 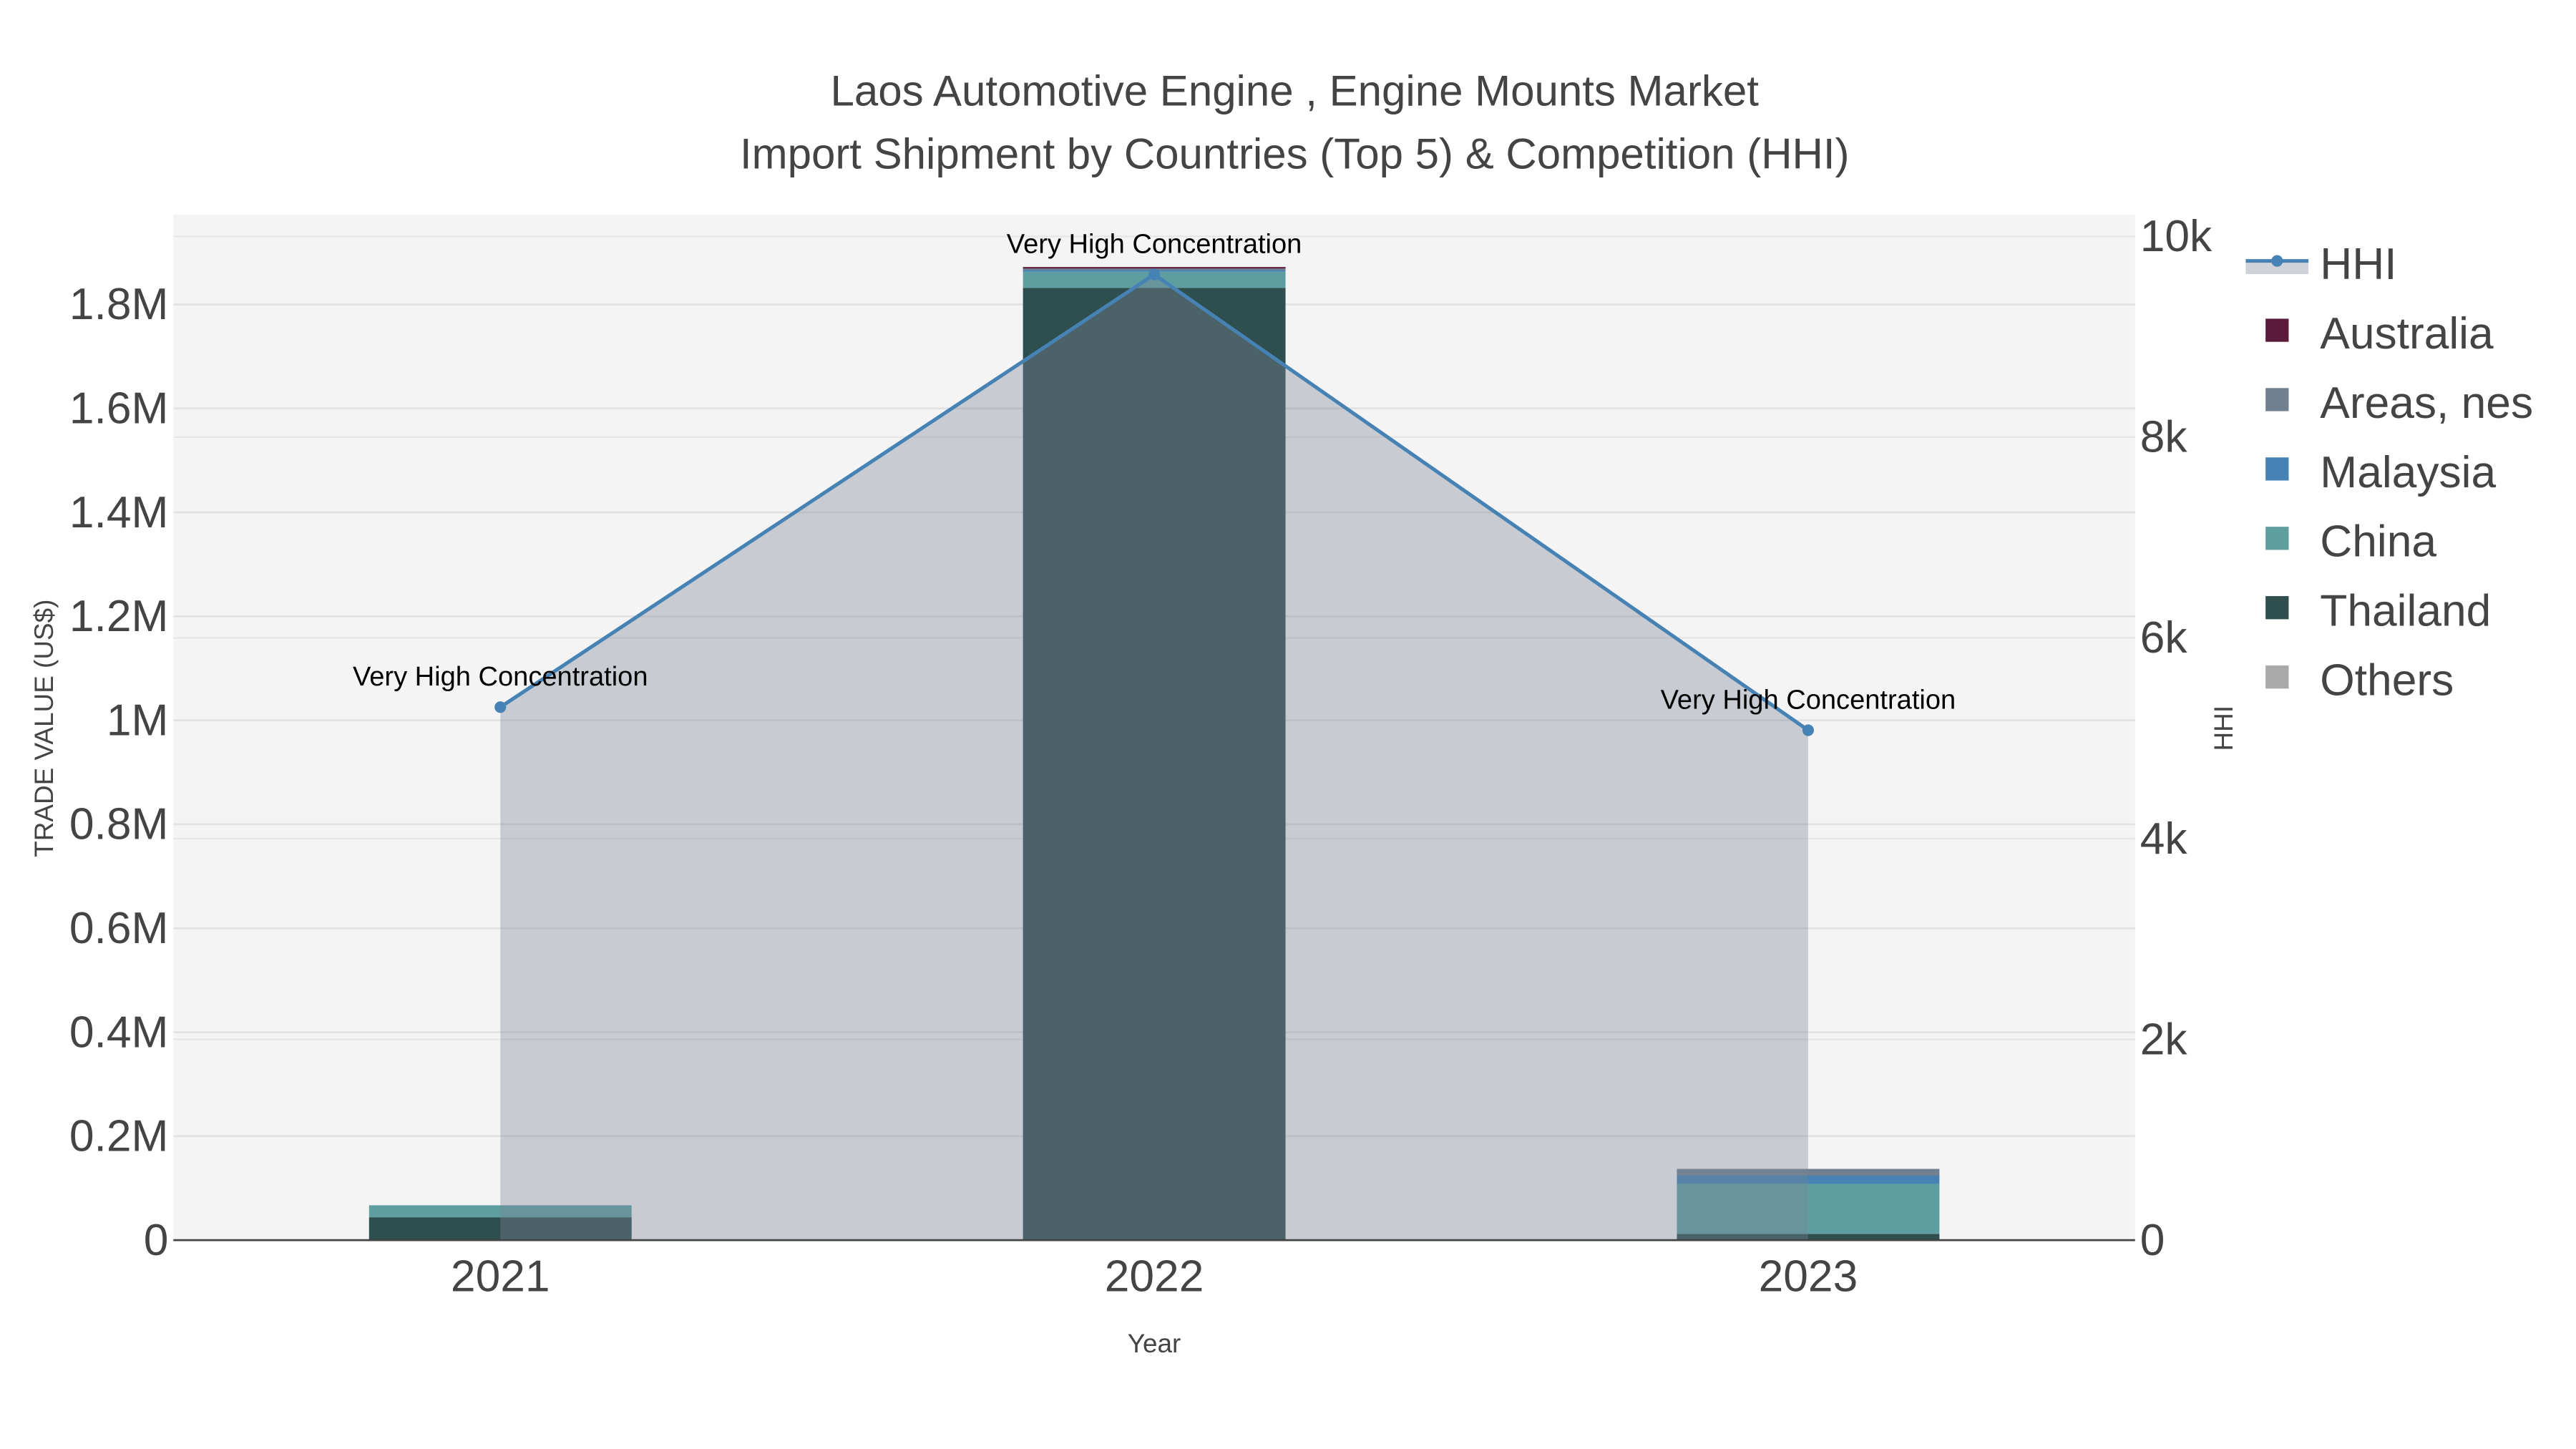 What do you see at coordinates (2176, 236) in the screenshot?
I see `y2-tick-label: 10k` at bounding box center [2176, 236].